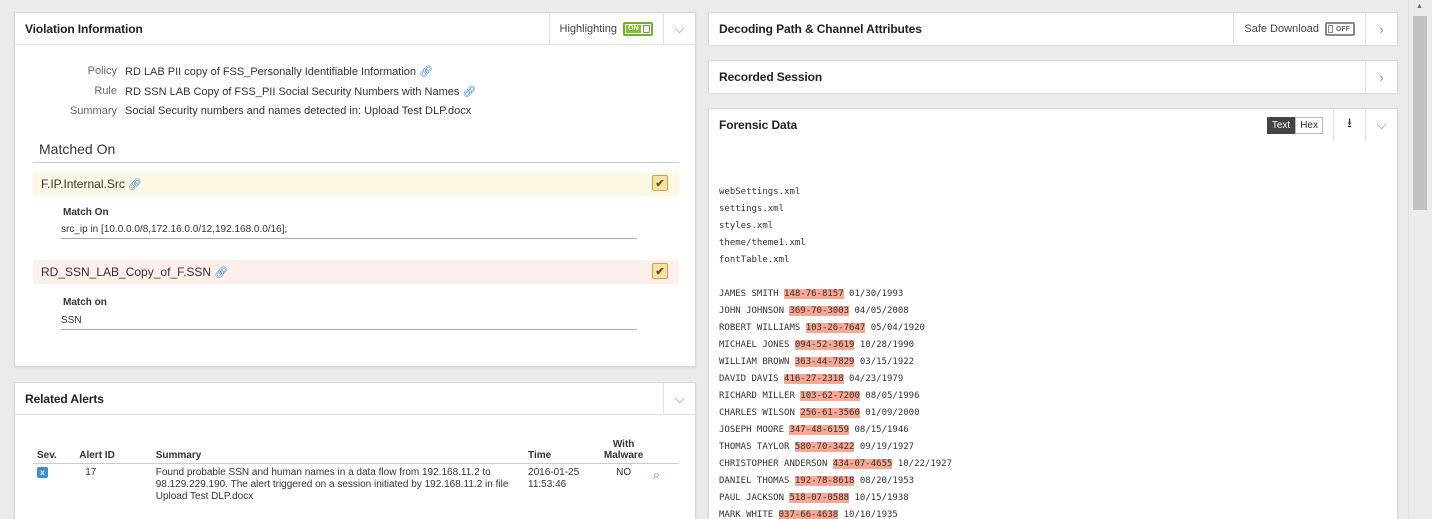  Describe the element at coordinates (624, 472) in the screenshot. I see `alert-malware-cell: NO` at that location.